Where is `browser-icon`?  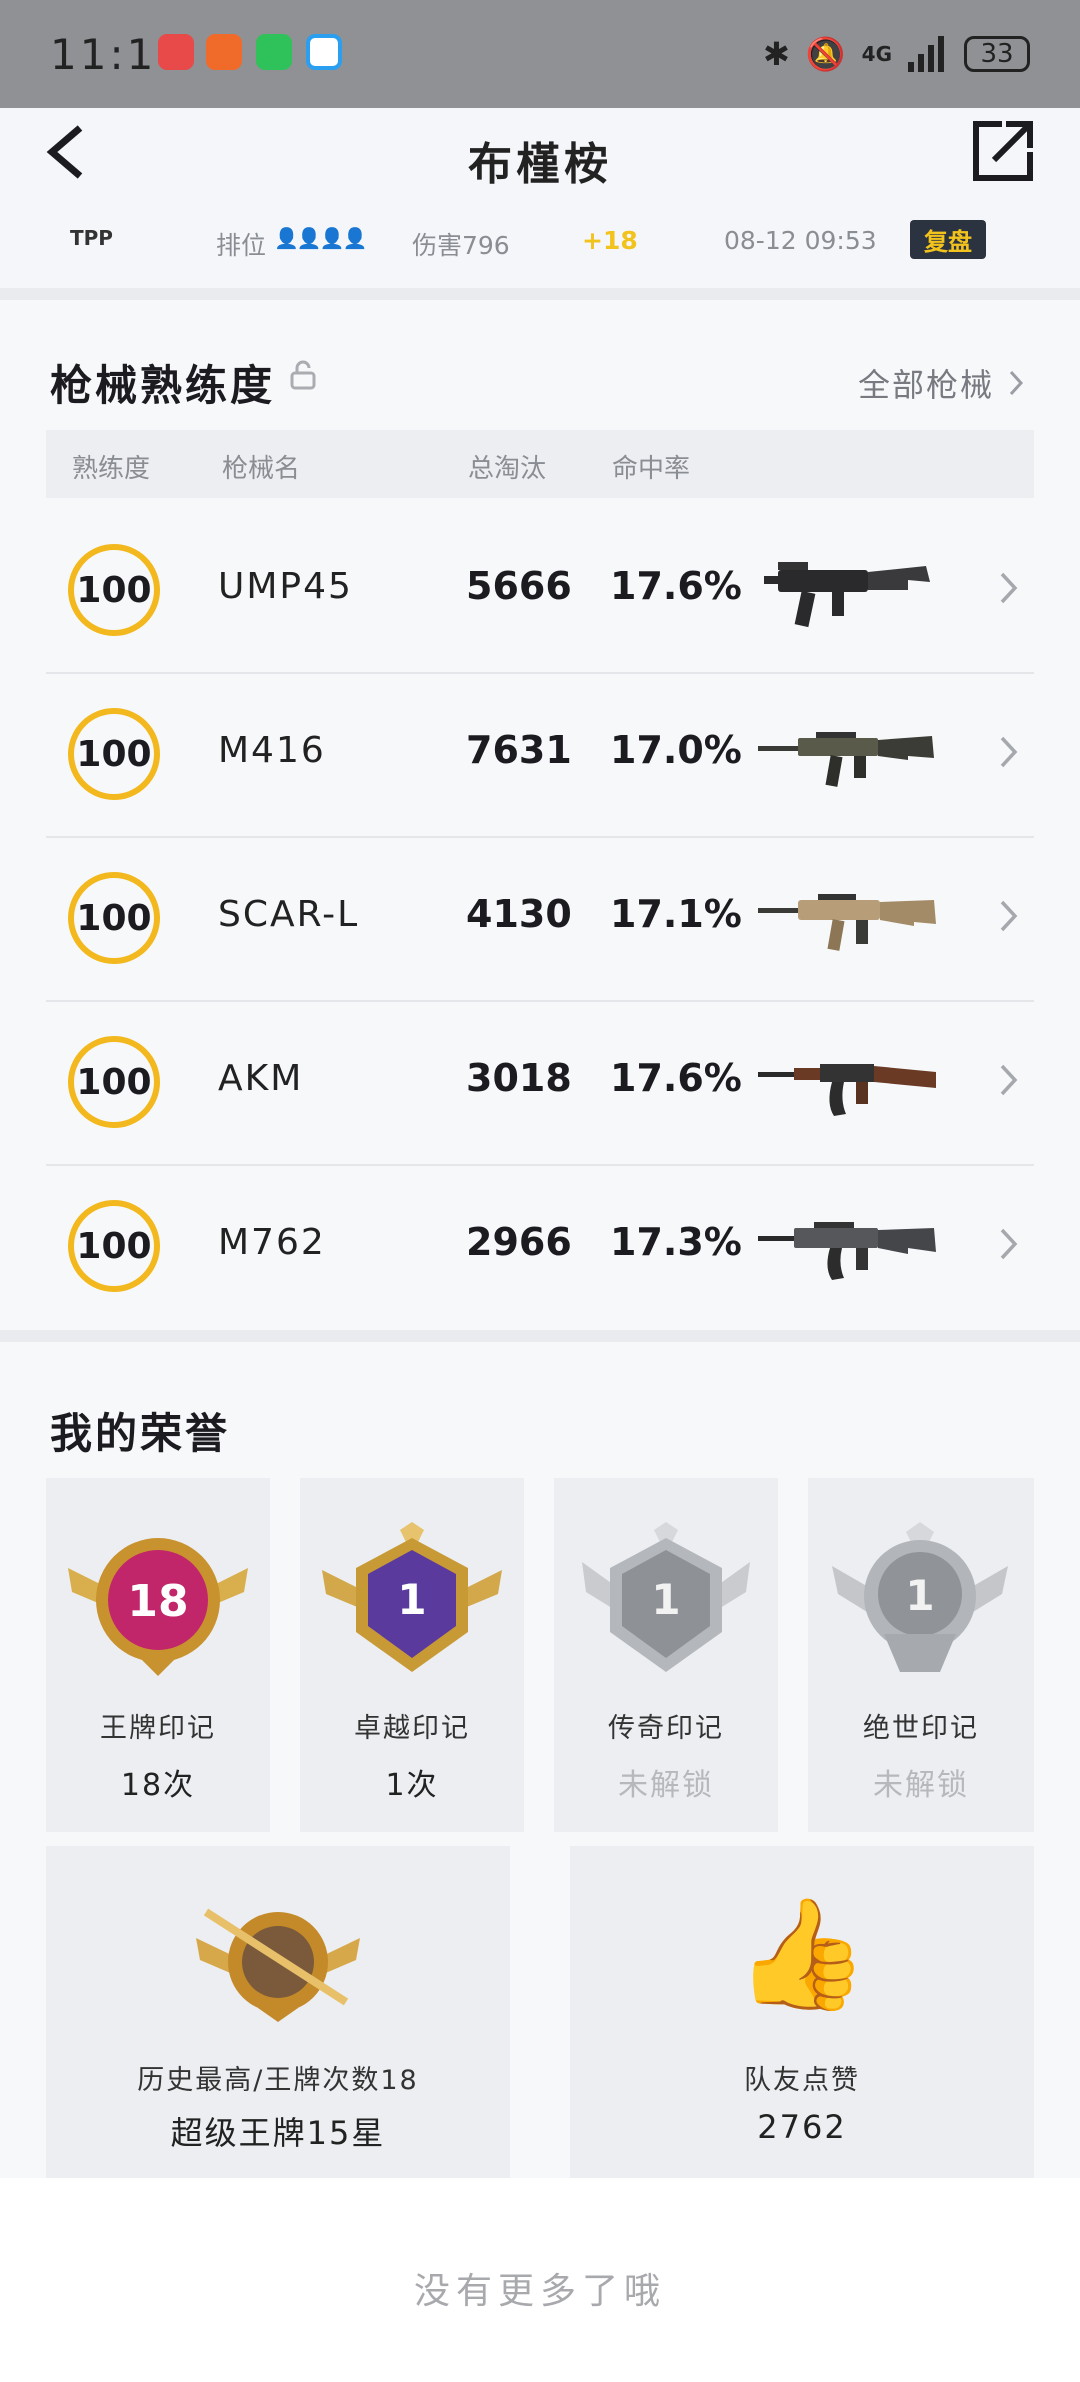
browser-icon is located at coordinates (324, 52).